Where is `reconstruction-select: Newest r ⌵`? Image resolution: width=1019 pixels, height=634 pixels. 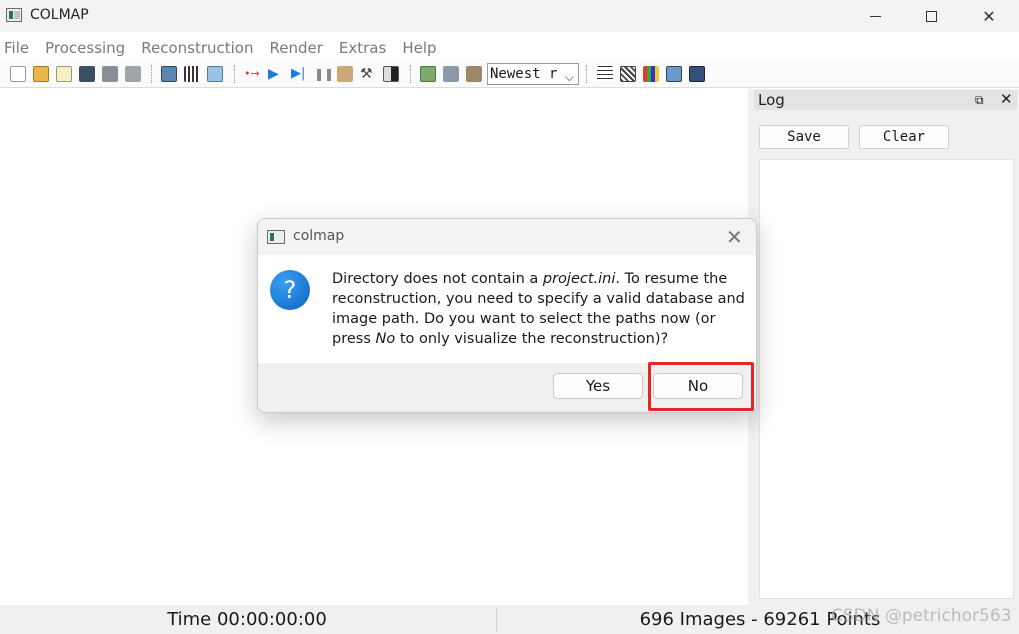 reconstruction-select: Newest r ⌵ is located at coordinates (533, 74).